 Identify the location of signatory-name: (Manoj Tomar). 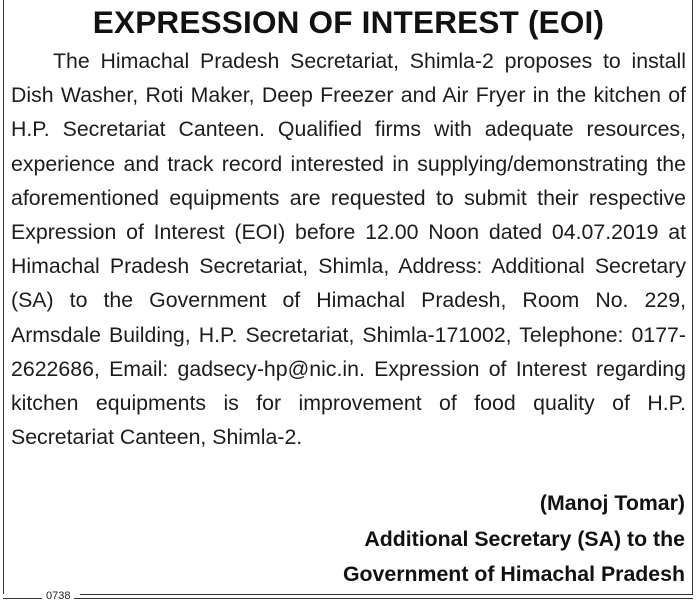
(612, 503).